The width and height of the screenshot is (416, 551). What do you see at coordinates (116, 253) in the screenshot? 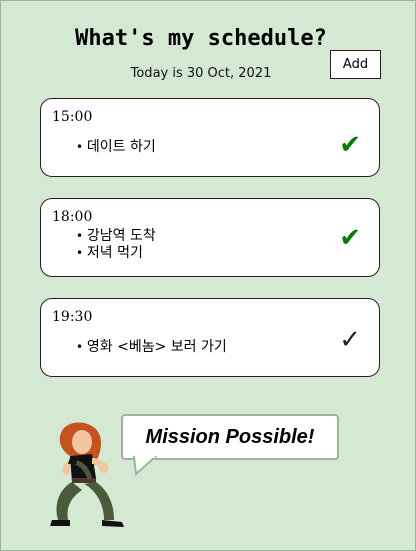
I see `task-item: 저녁 먹기` at bounding box center [116, 253].